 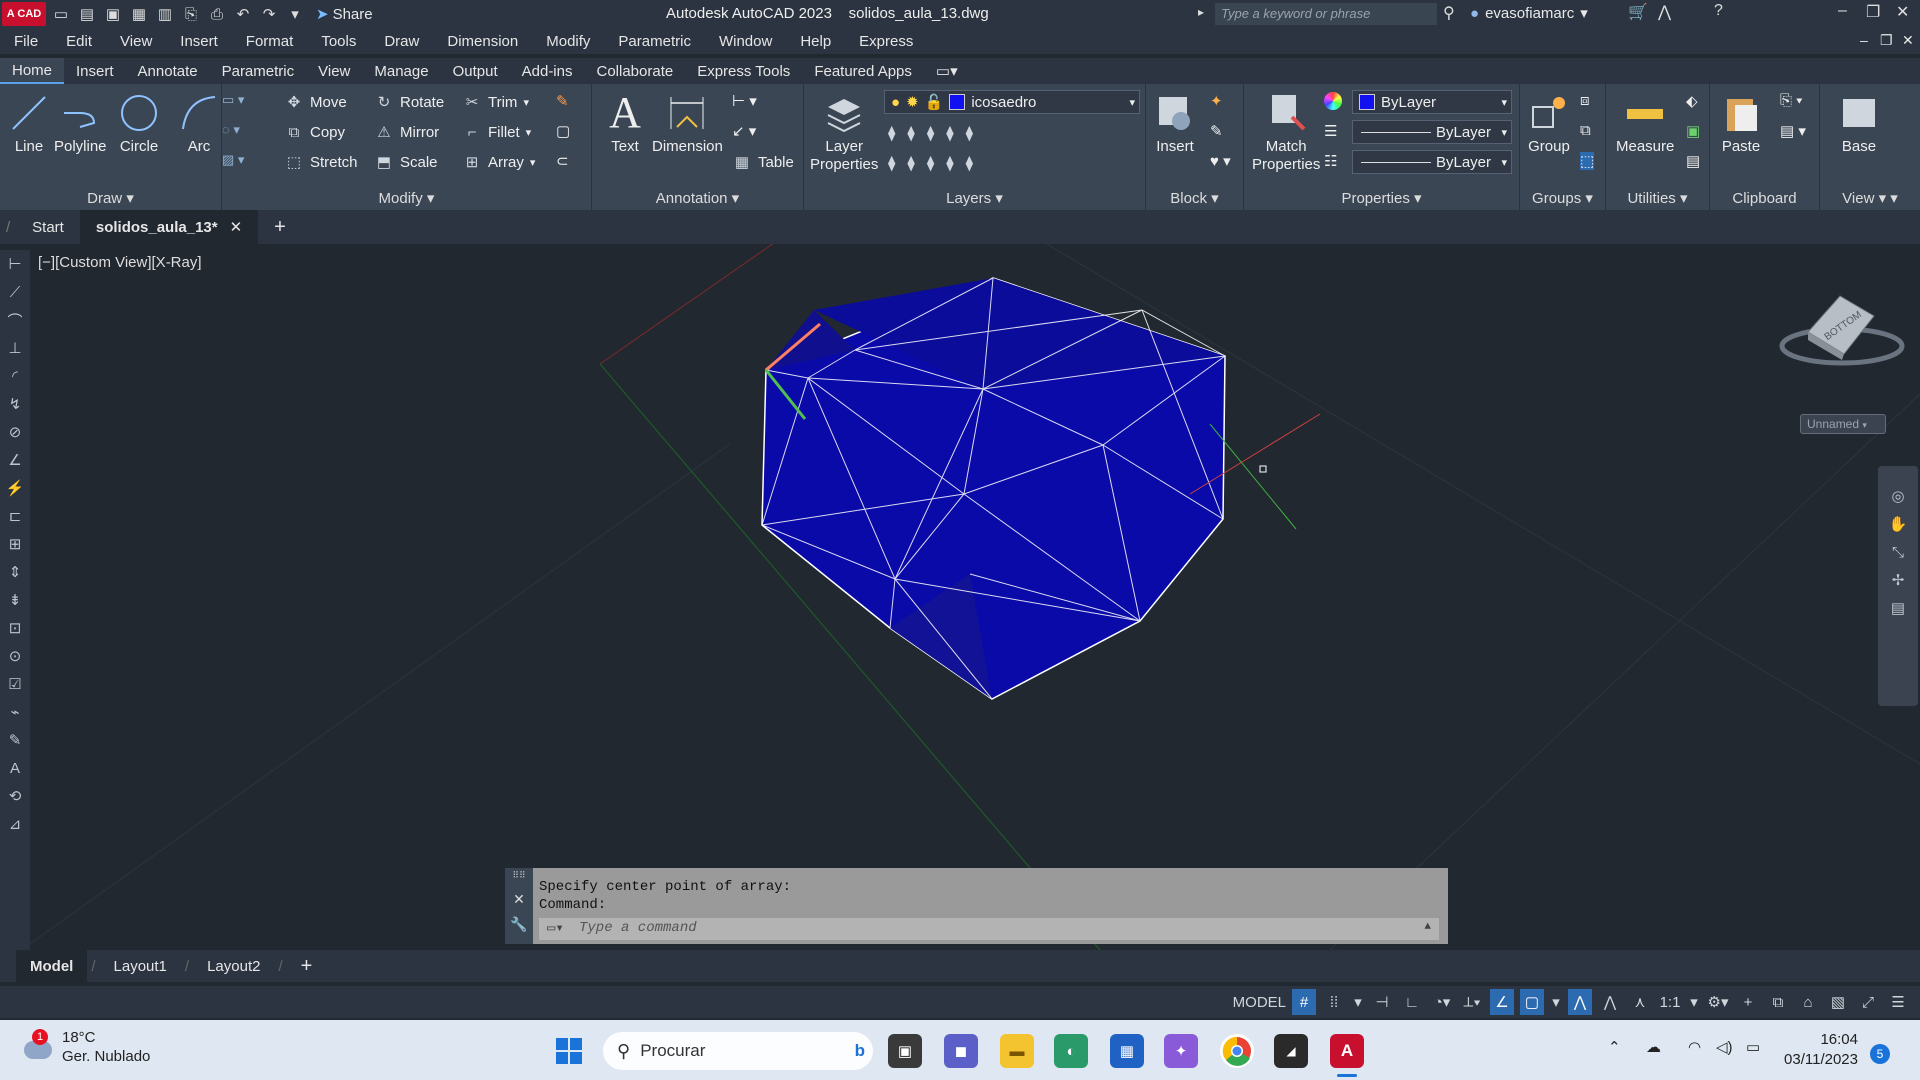 What do you see at coordinates (15, 404) in the screenshot?
I see `jogged-dim-icon: ↯` at bounding box center [15, 404].